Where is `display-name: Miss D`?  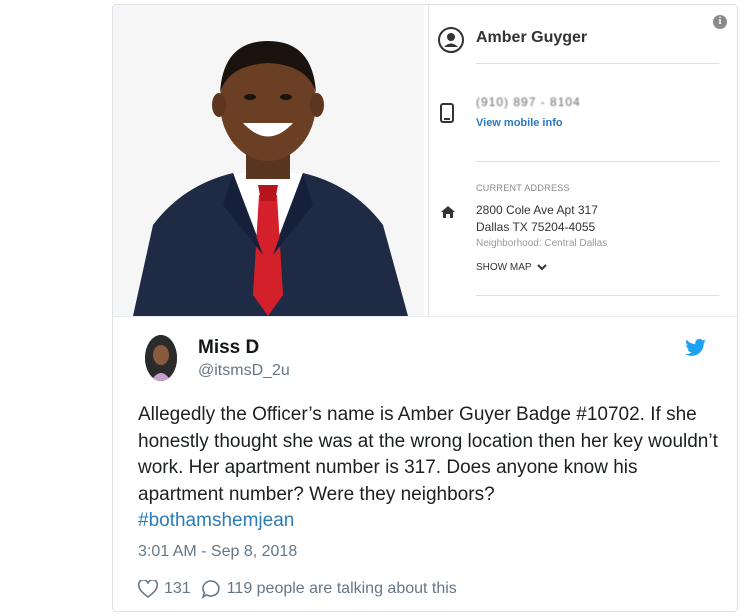 display-name: Miss D is located at coordinates (228, 348).